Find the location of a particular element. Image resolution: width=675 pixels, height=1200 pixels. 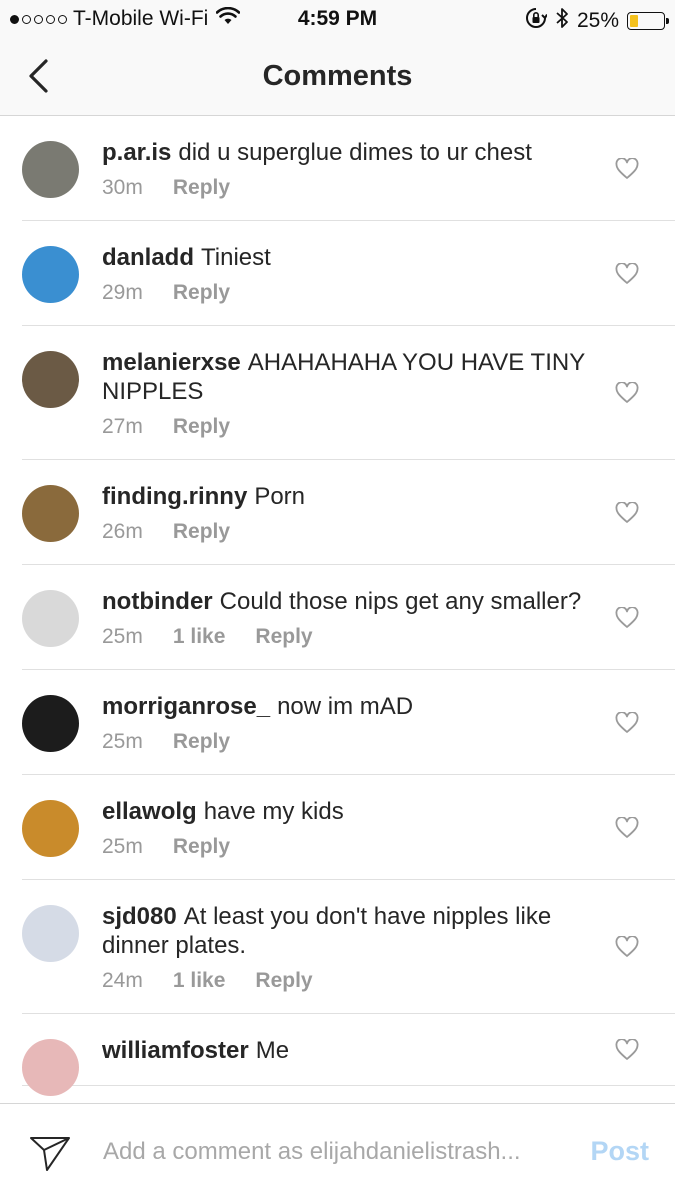

bluetooth-icon is located at coordinates (562, 21).